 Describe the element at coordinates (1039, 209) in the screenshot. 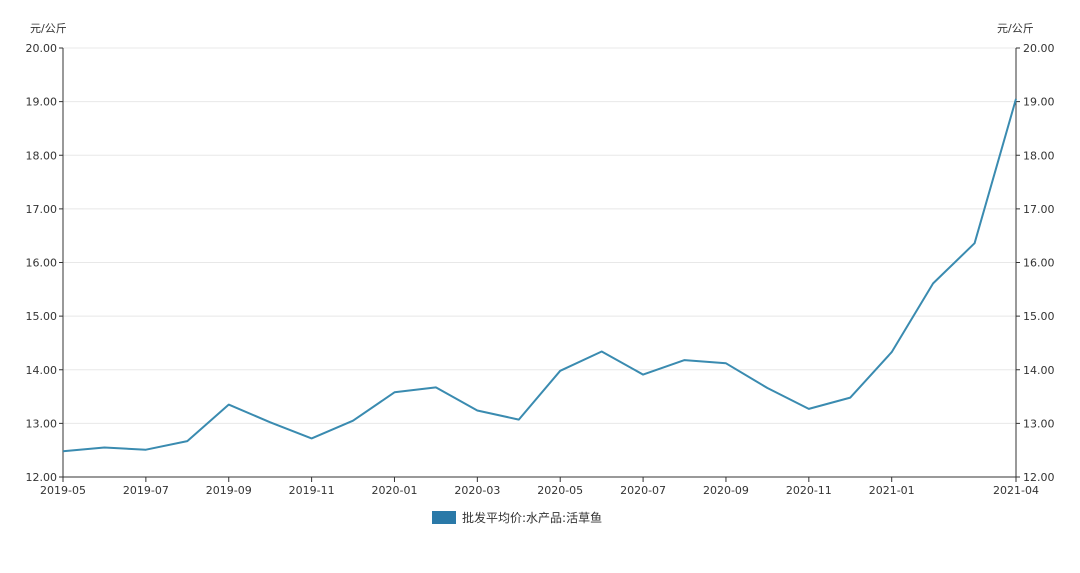

I see `y-tick-label-right: 17.00` at that location.